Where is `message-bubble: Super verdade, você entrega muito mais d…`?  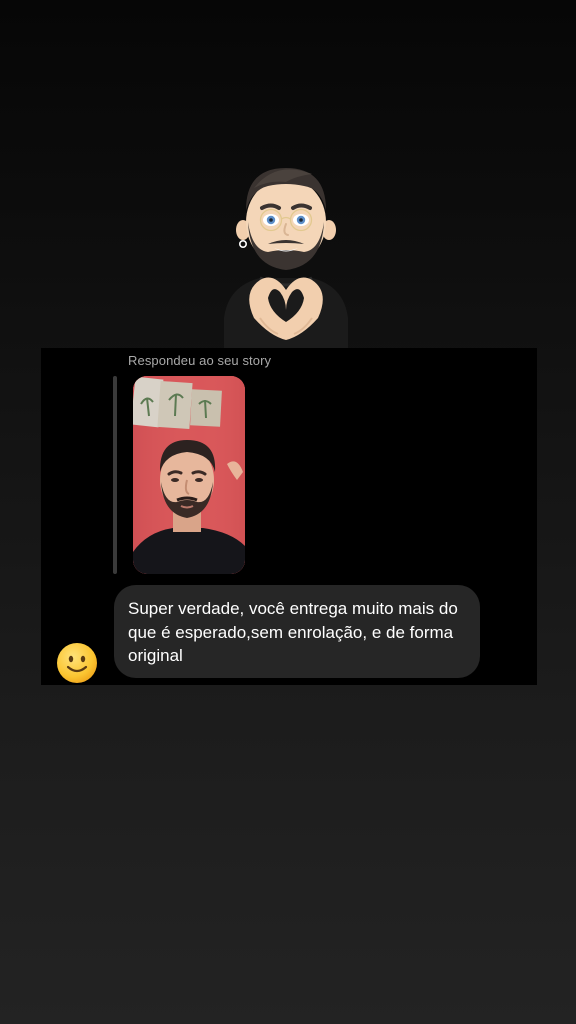
message-bubble: Super verdade, você entrega muito mais d… is located at coordinates (297, 631).